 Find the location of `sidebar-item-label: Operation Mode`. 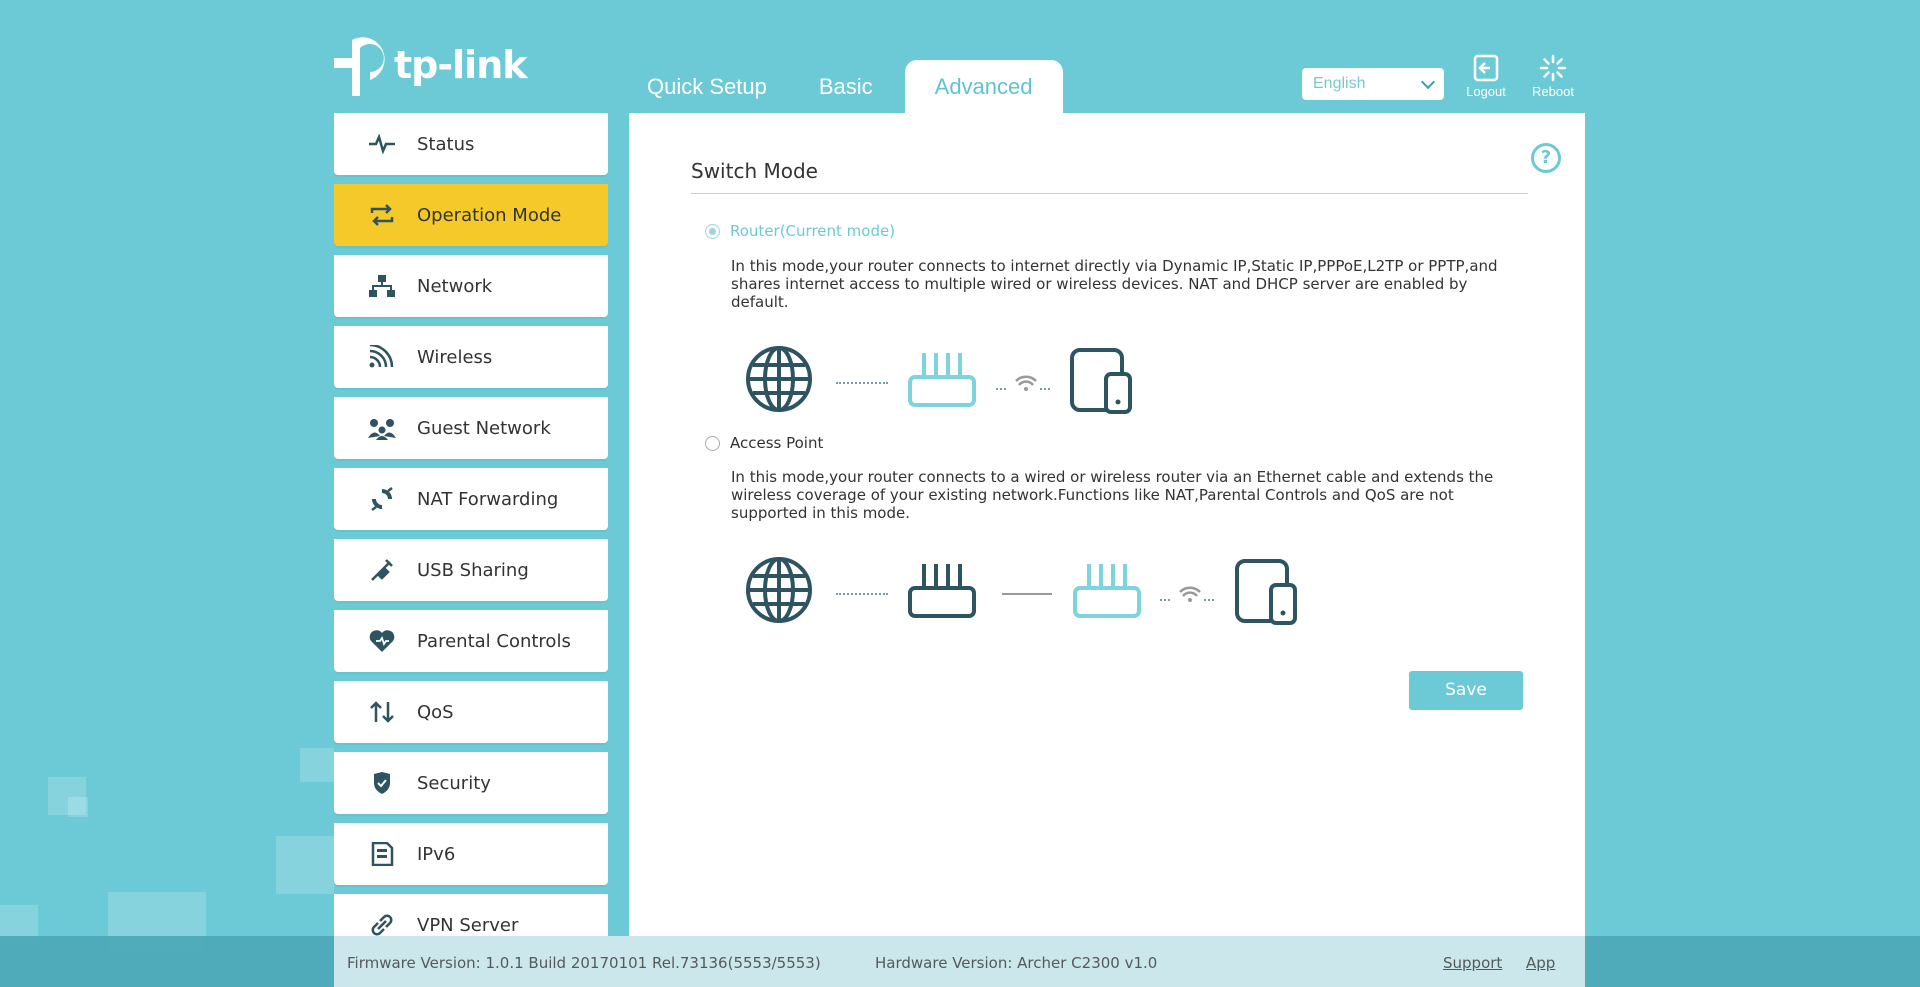

sidebar-item-label: Operation Mode is located at coordinates (489, 215).